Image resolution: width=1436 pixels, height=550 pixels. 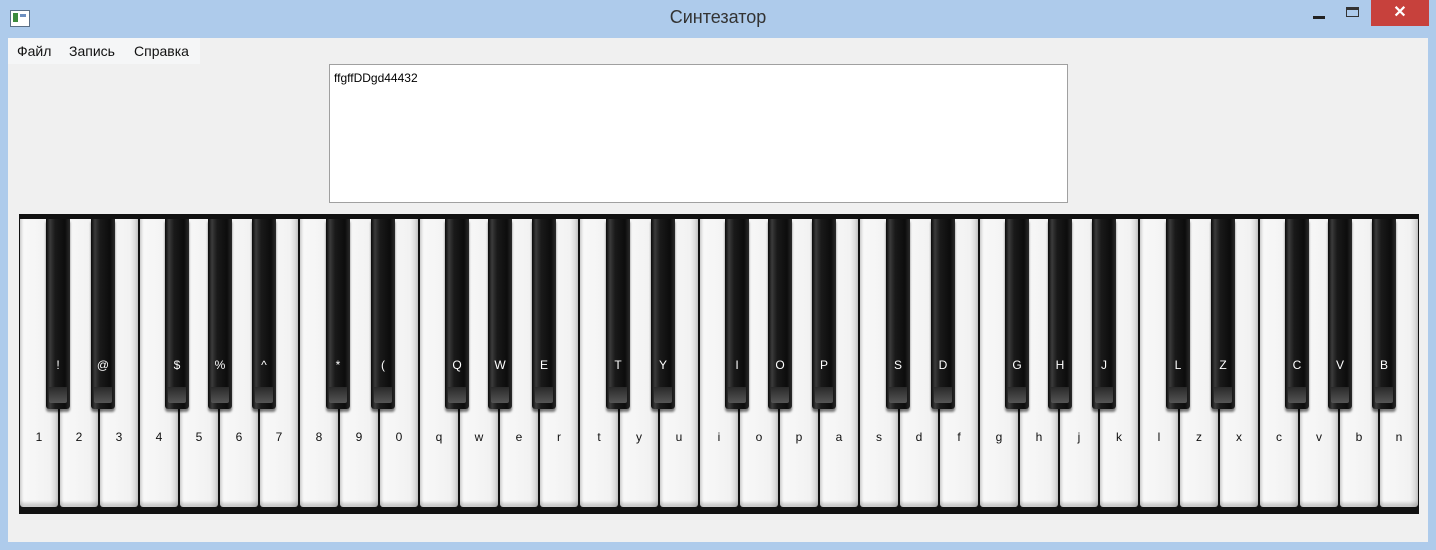 What do you see at coordinates (1340, 314) in the screenshot?
I see `black-key: V` at bounding box center [1340, 314].